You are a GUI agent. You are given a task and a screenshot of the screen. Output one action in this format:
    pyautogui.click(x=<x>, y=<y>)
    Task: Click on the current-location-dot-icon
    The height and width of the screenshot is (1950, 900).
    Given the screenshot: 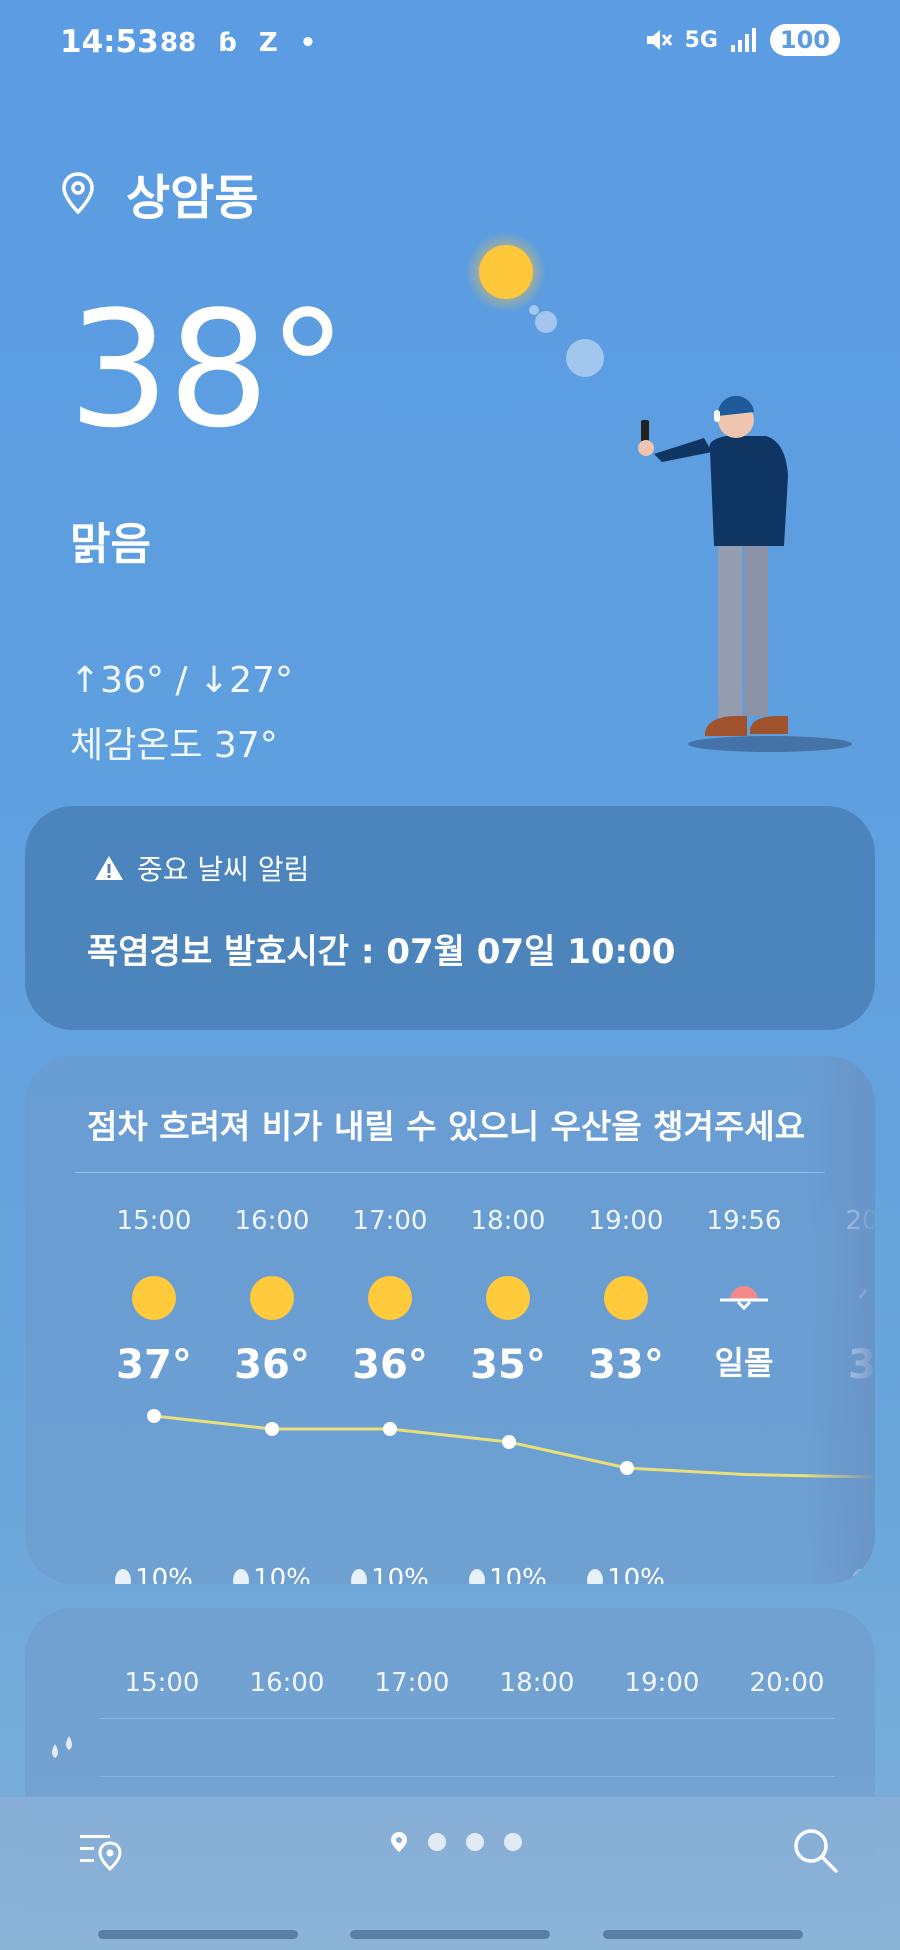 What is the action you would take?
    pyautogui.click(x=399, y=1842)
    